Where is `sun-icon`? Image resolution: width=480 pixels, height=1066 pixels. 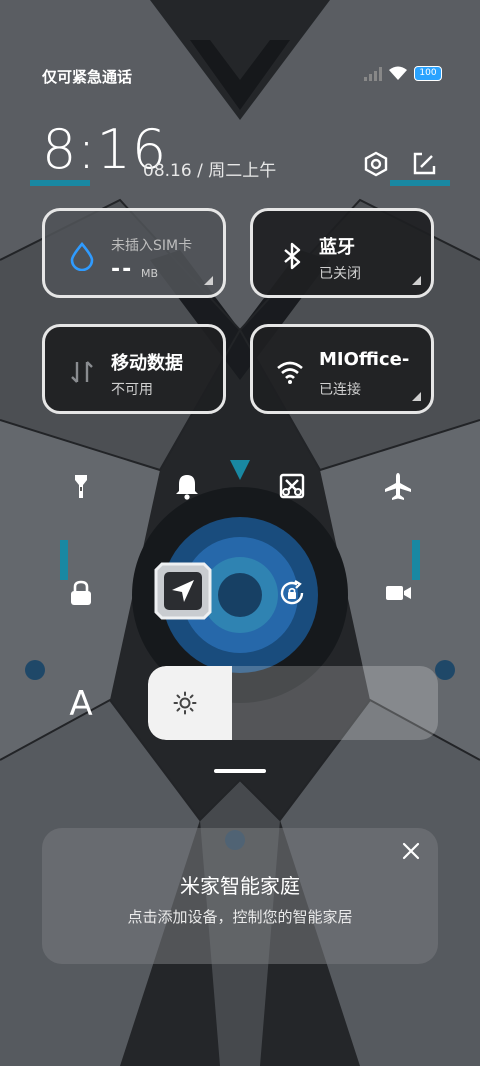
sun-icon is located at coordinates (185, 703).